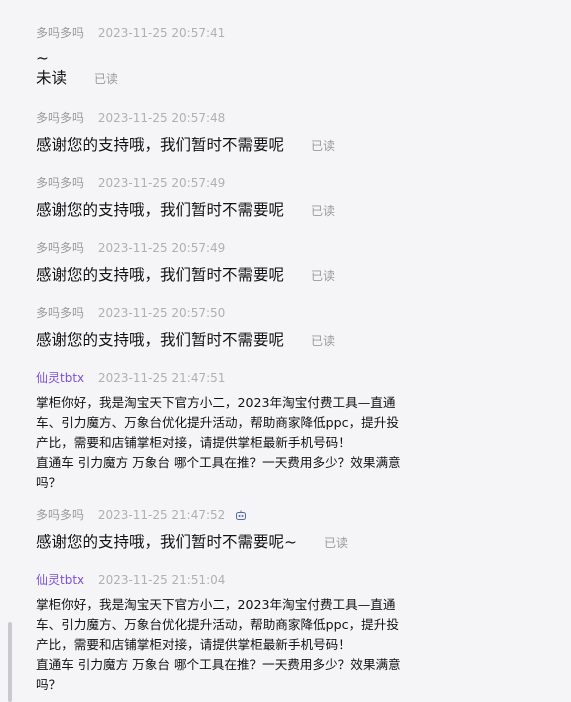 This screenshot has width=571, height=702. Describe the element at coordinates (161, 378) in the screenshot. I see `message-time: 2023-11-25 21:47:51` at that location.